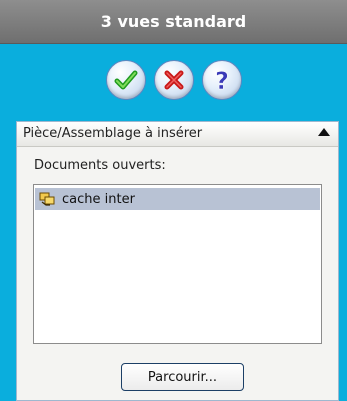 Image resolution: width=347 pixels, height=401 pixels. Describe the element at coordinates (47, 199) in the screenshot. I see `assembly-icon` at that location.